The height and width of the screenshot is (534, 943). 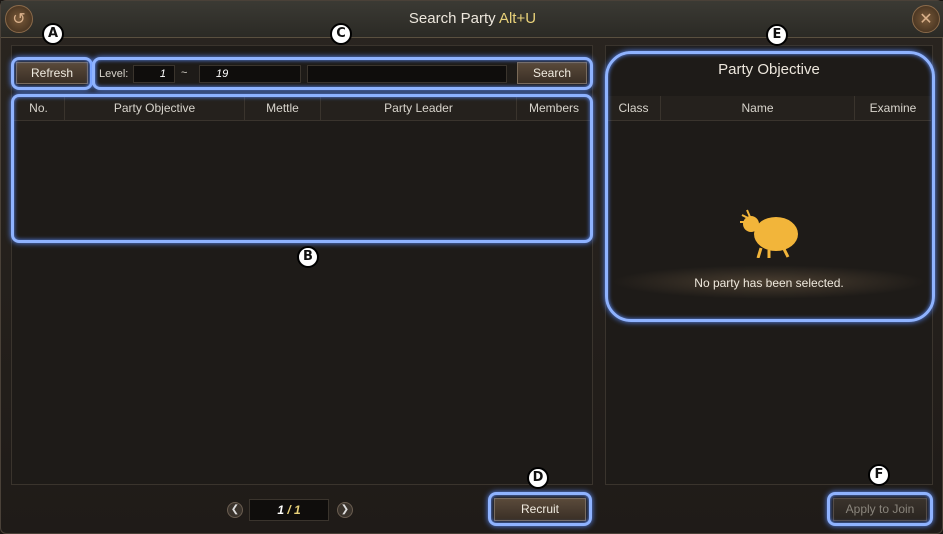 I want to click on prev-page-button: ❮, so click(x=235, y=510).